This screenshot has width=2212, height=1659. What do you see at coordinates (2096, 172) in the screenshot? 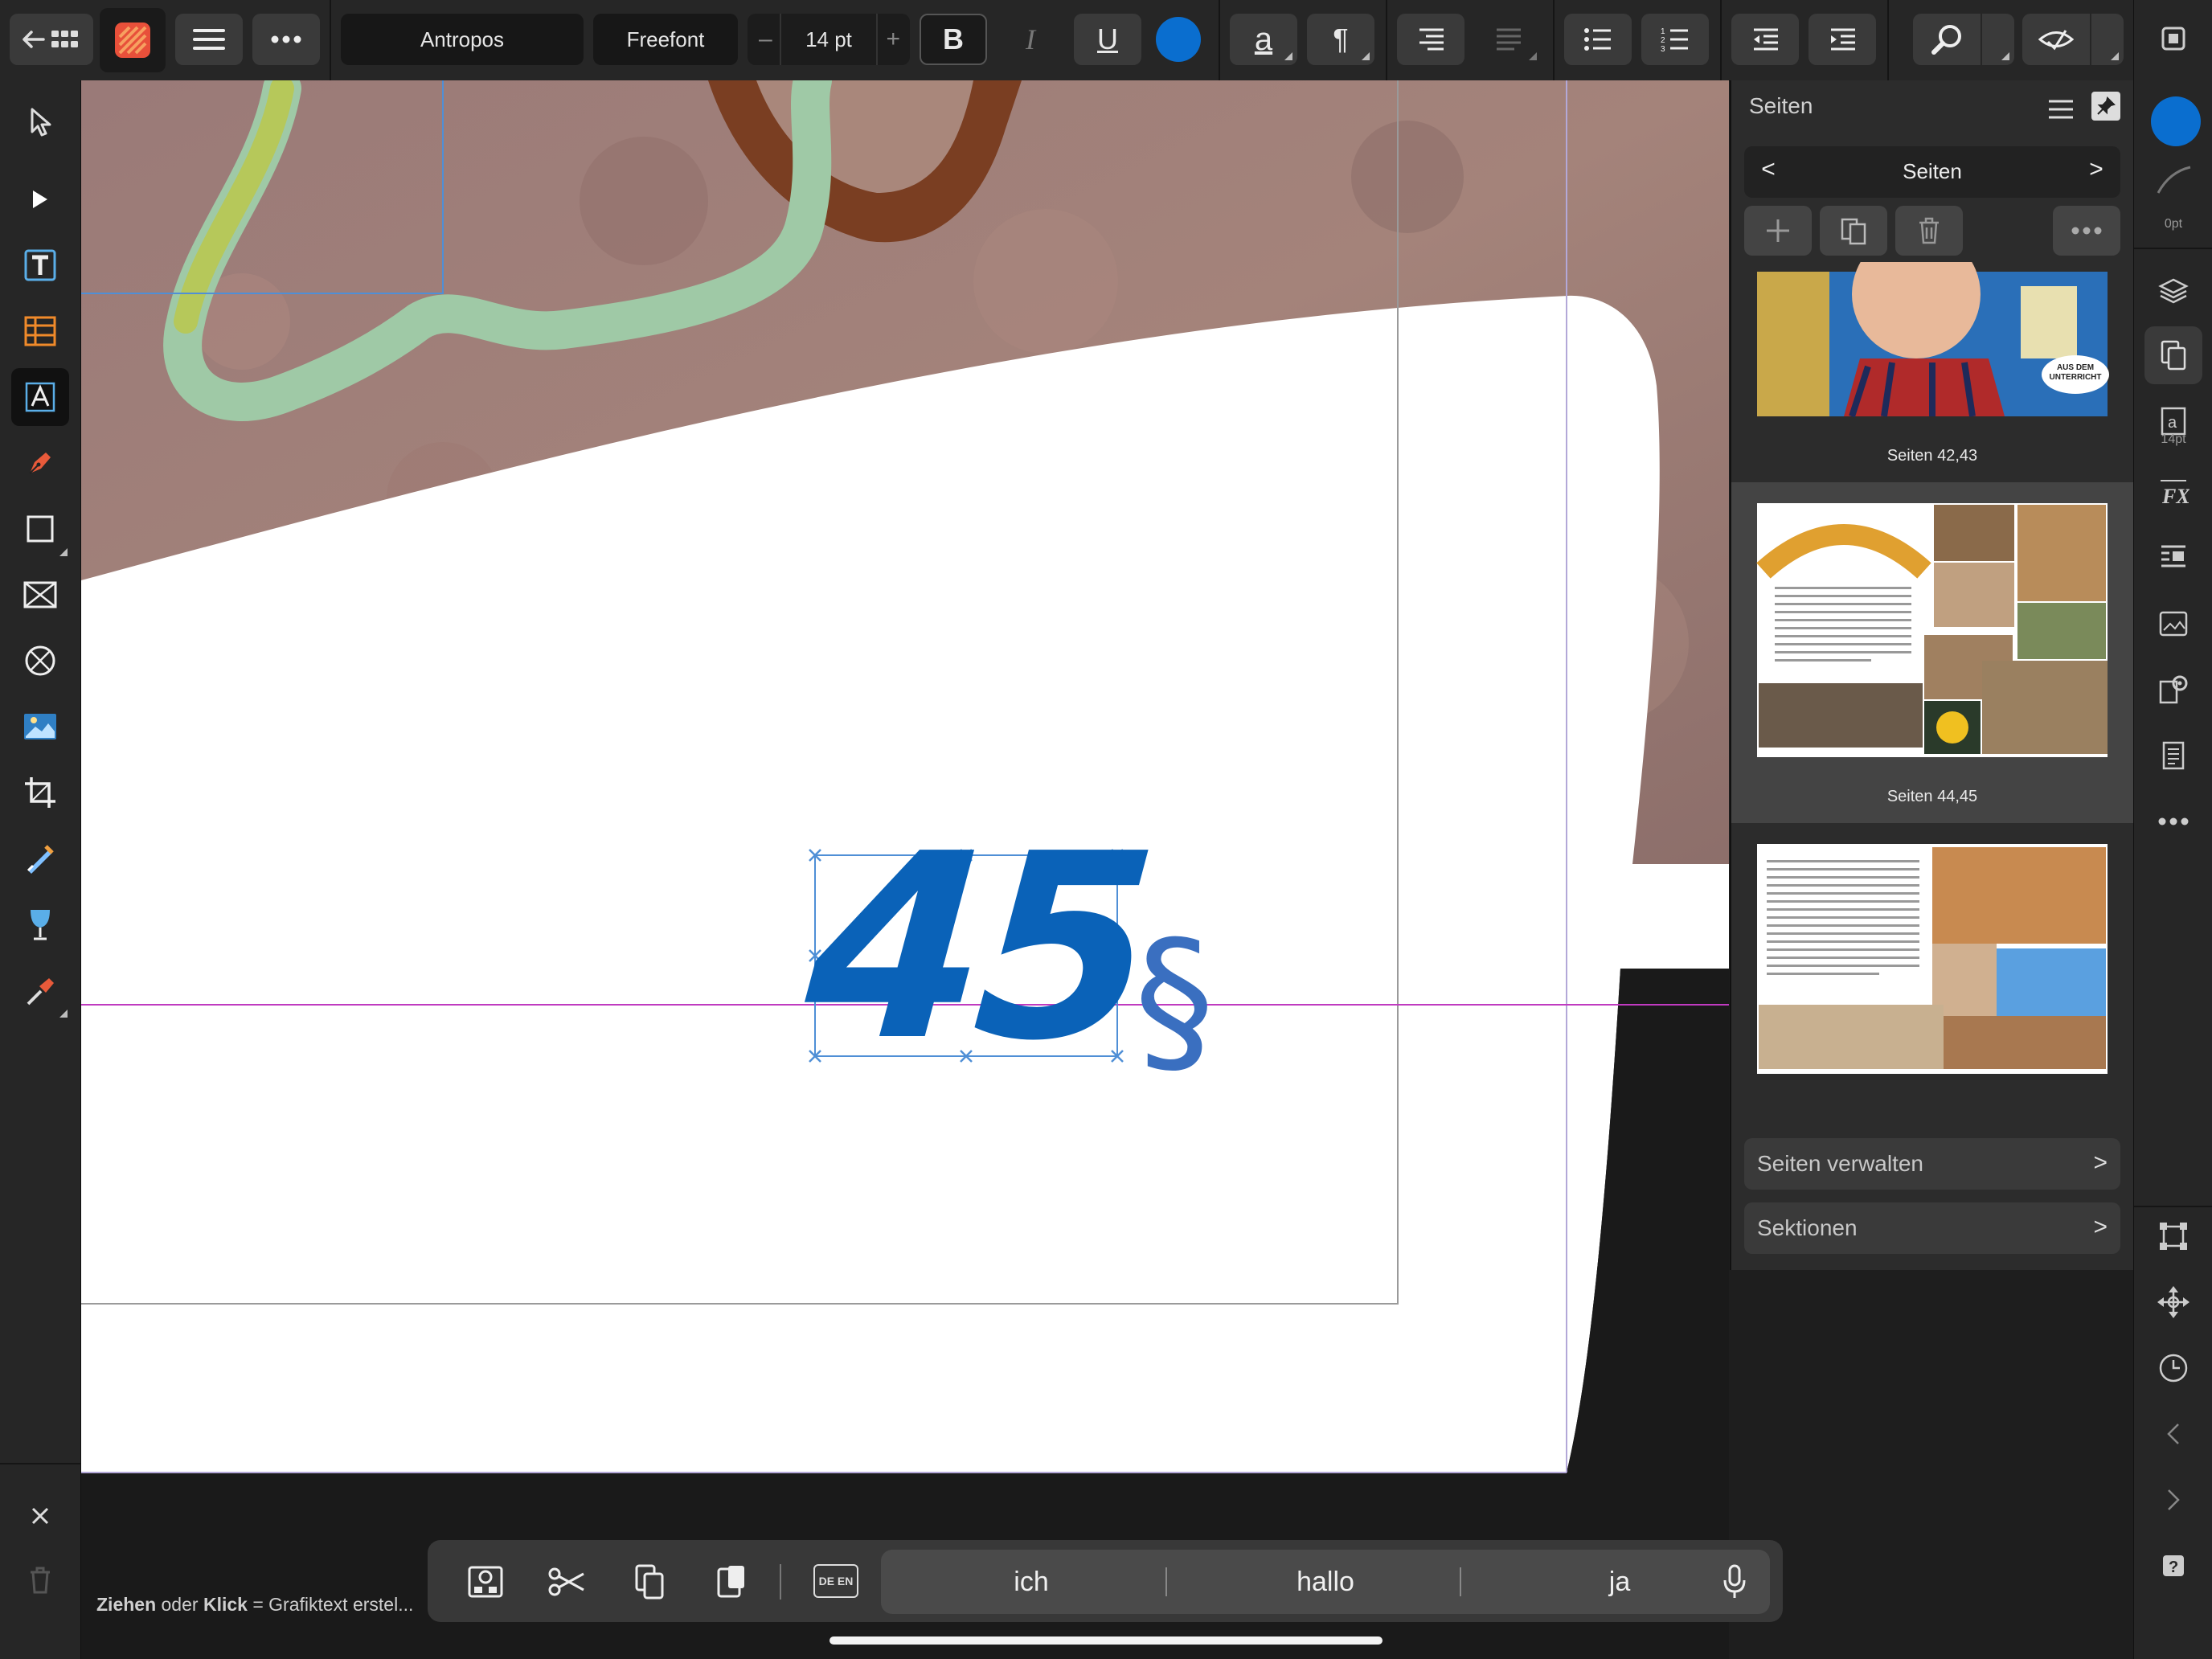
I see `next-chevron-icon: >` at bounding box center [2096, 172].